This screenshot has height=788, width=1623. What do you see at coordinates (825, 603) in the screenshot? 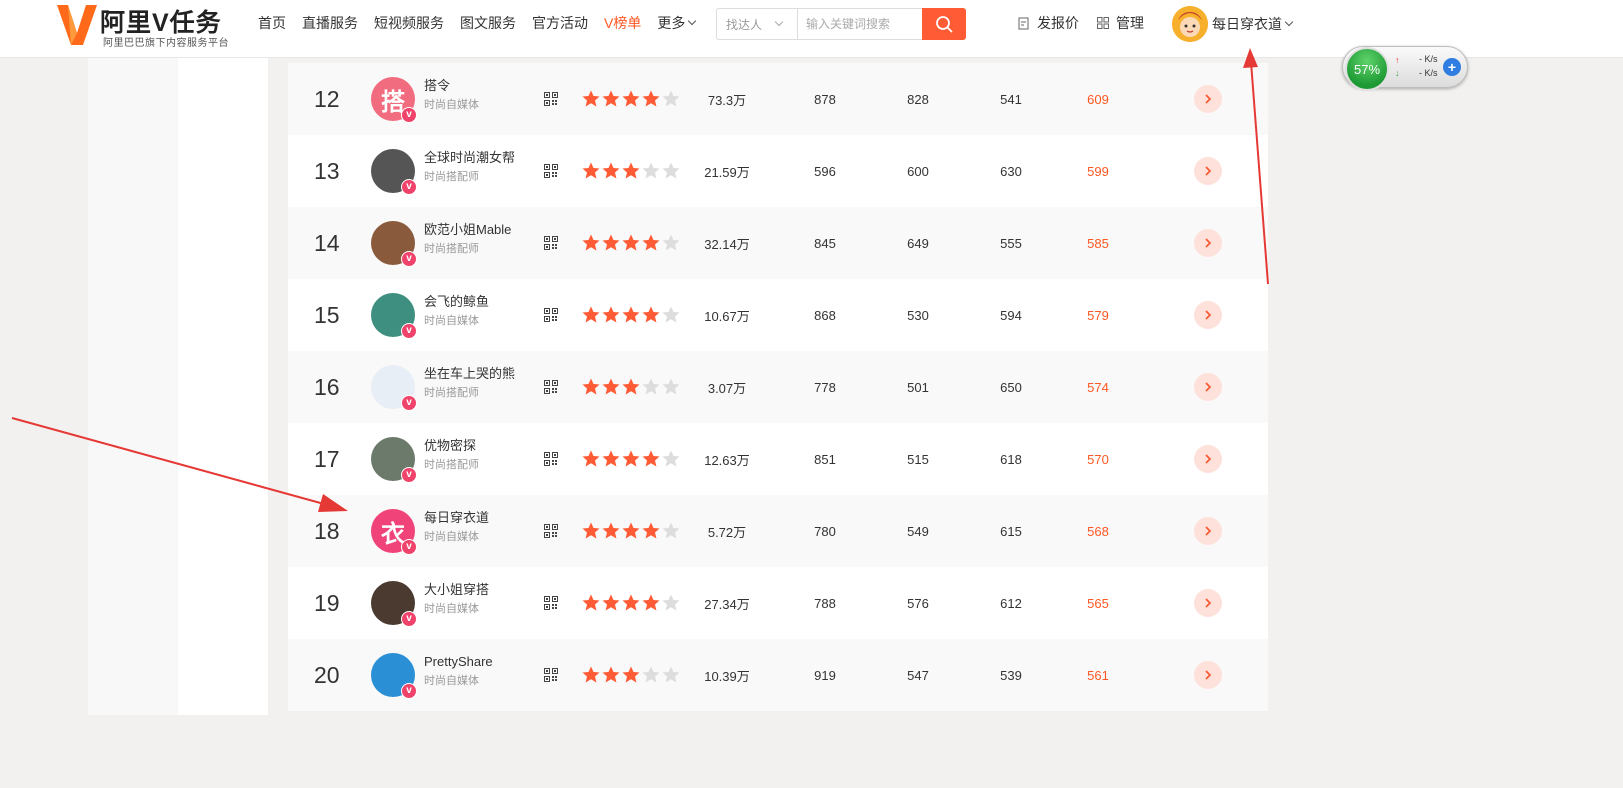
I see `metric-1: 788` at bounding box center [825, 603].